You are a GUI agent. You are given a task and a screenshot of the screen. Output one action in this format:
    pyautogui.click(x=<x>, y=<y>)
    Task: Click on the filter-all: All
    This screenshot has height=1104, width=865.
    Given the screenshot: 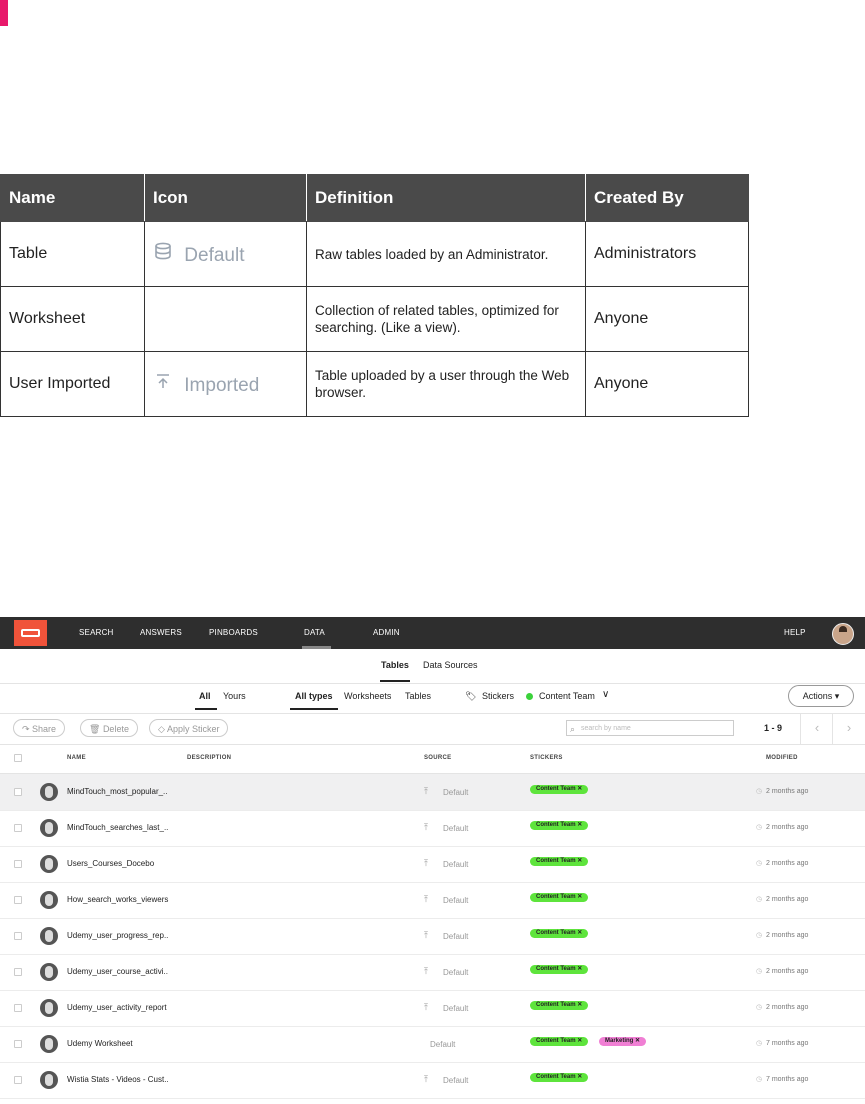 What is the action you would take?
    pyautogui.click(x=205, y=696)
    